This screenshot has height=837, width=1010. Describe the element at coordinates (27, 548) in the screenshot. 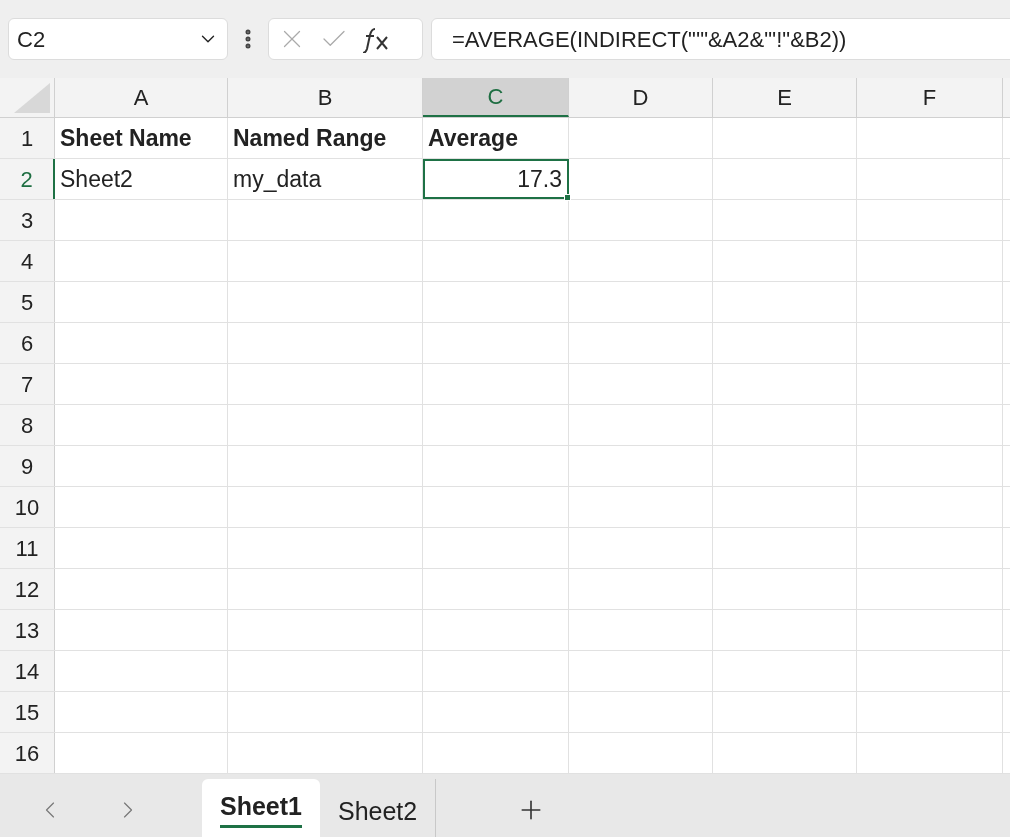

I see `row-header: 11` at that location.